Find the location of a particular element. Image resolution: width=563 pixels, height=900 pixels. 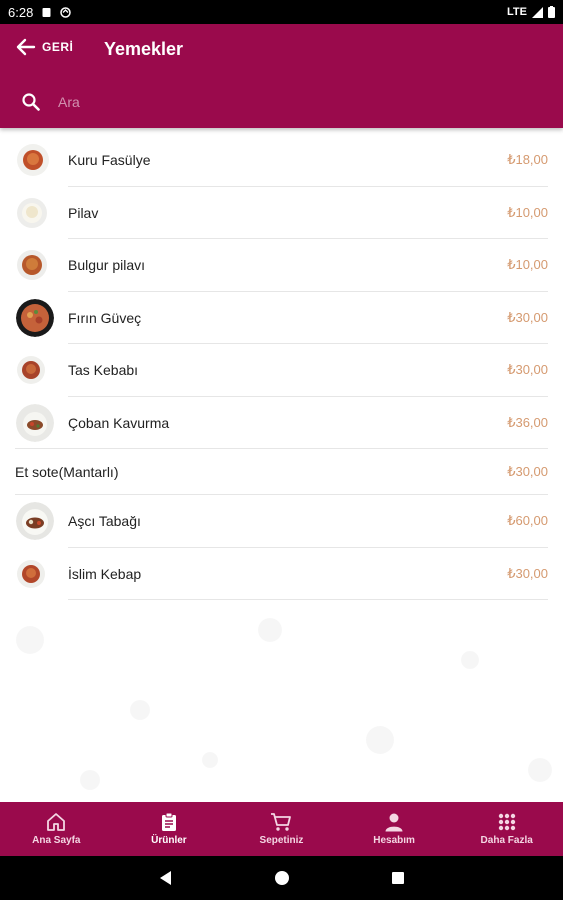

list-item: Aşcı Tabağı ₺60,00 is located at coordinates (281, 521).